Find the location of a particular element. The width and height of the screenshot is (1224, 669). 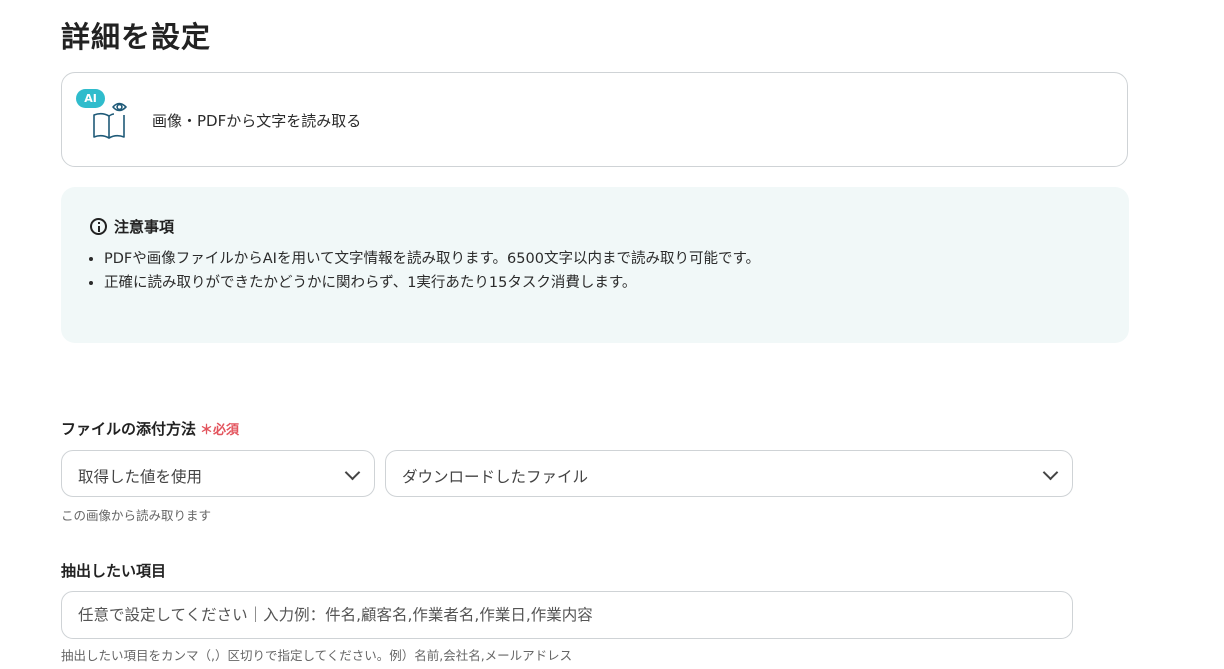

extract-label: 抽出したい項目 is located at coordinates (114, 571).